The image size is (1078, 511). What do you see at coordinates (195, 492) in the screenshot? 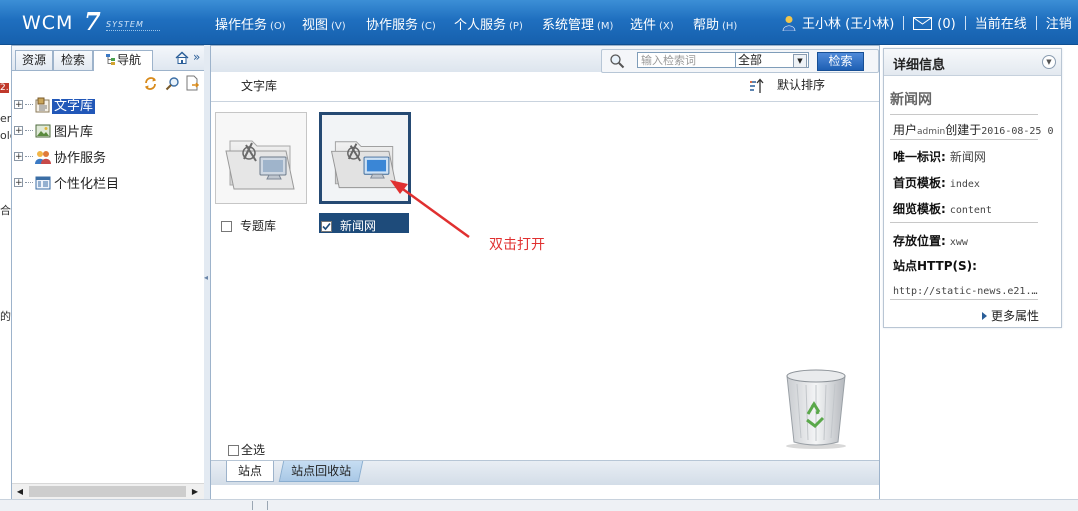
I see `scroll-right-icon: ▶` at bounding box center [195, 492].